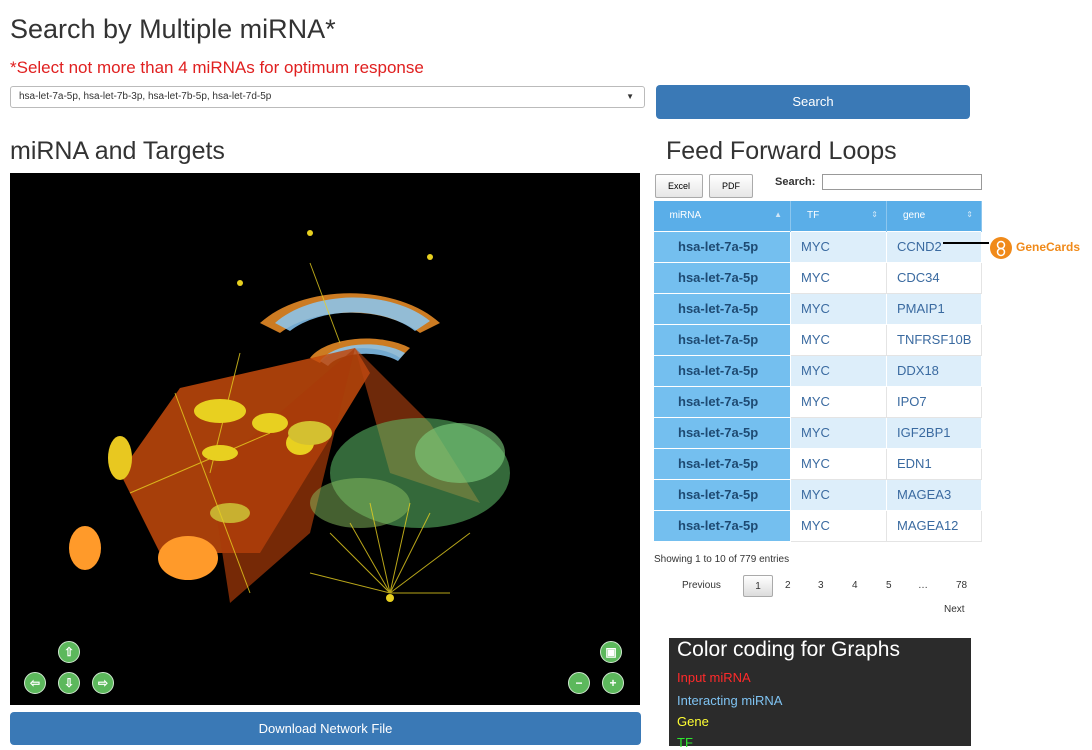 This screenshot has width=1092, height=750. What do you see at coordinates (730, 700) in the screenshot?
I see `legend-item-interacting-mirna: Interacting miRNA` at bounding box center [730, 700].